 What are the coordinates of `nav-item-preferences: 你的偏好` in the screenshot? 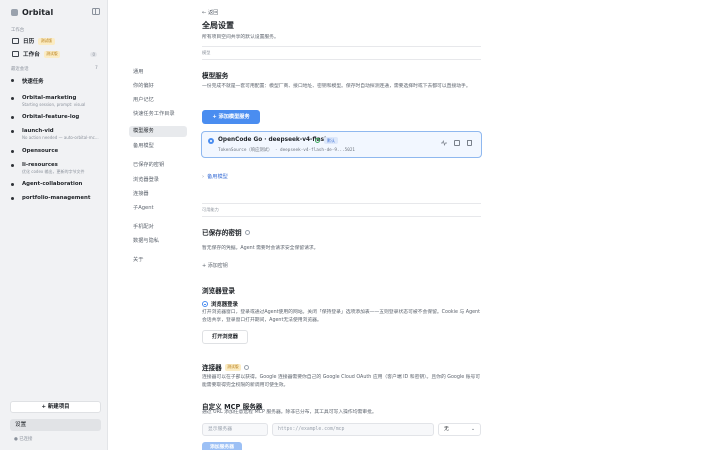 It's located at (158, 86).